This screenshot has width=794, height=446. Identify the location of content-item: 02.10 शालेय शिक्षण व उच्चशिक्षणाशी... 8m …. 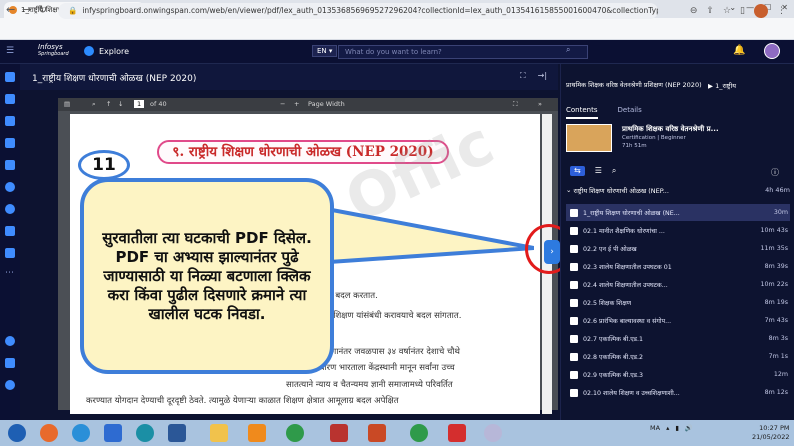
(678, 392).